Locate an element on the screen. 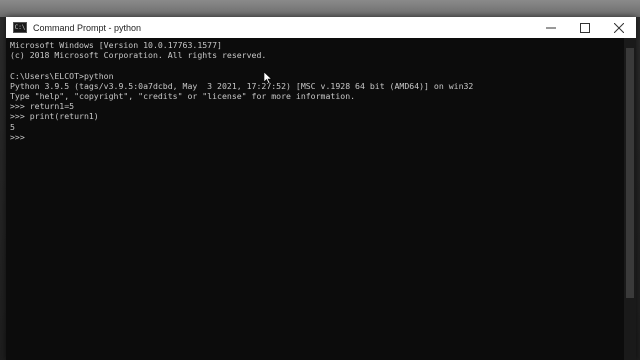 This screenshot has width=640, height=360. minimize-icon is located at coordinates (551, 27).